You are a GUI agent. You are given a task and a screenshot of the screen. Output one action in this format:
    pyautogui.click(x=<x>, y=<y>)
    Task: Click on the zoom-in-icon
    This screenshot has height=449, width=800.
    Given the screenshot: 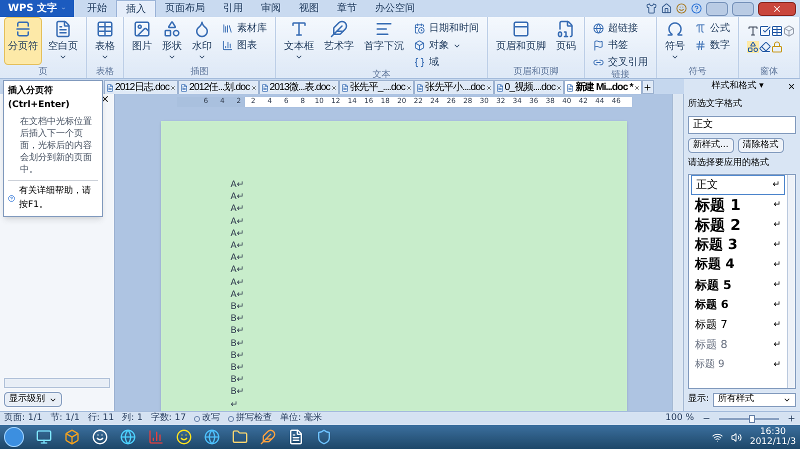 What is the action you would take?
    pyautogui.click(x=791, y=418)
    